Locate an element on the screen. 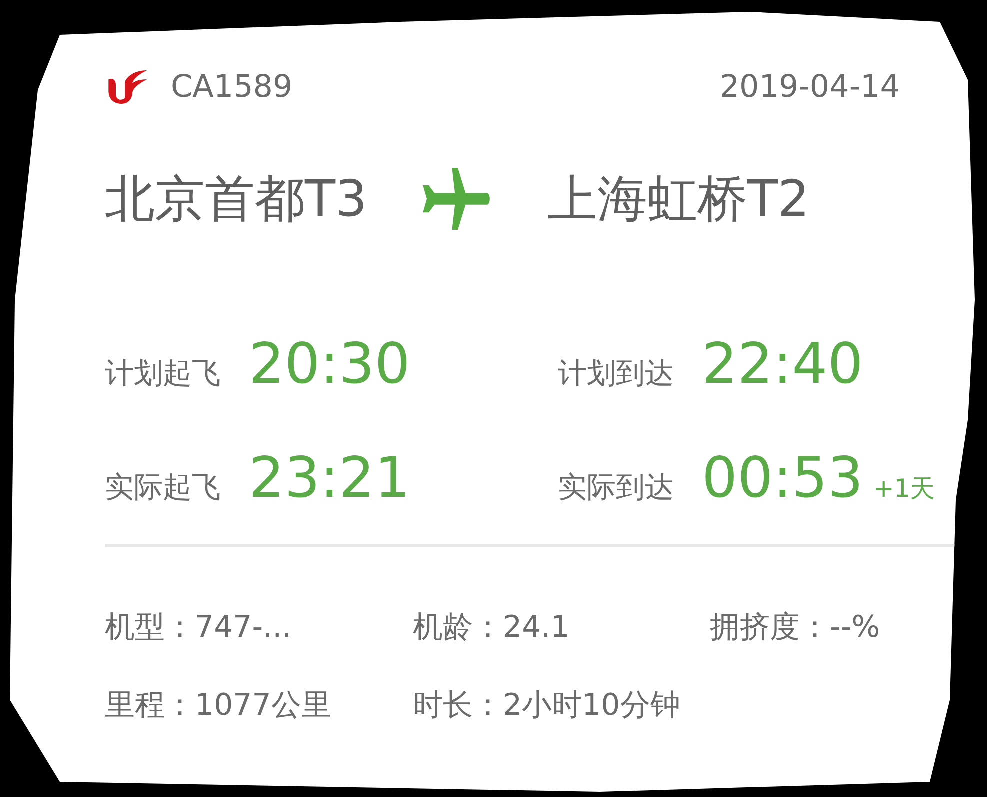 The width and height of the screenshot is (987, 797). airplane-icon is located at coordinates (457, 199).